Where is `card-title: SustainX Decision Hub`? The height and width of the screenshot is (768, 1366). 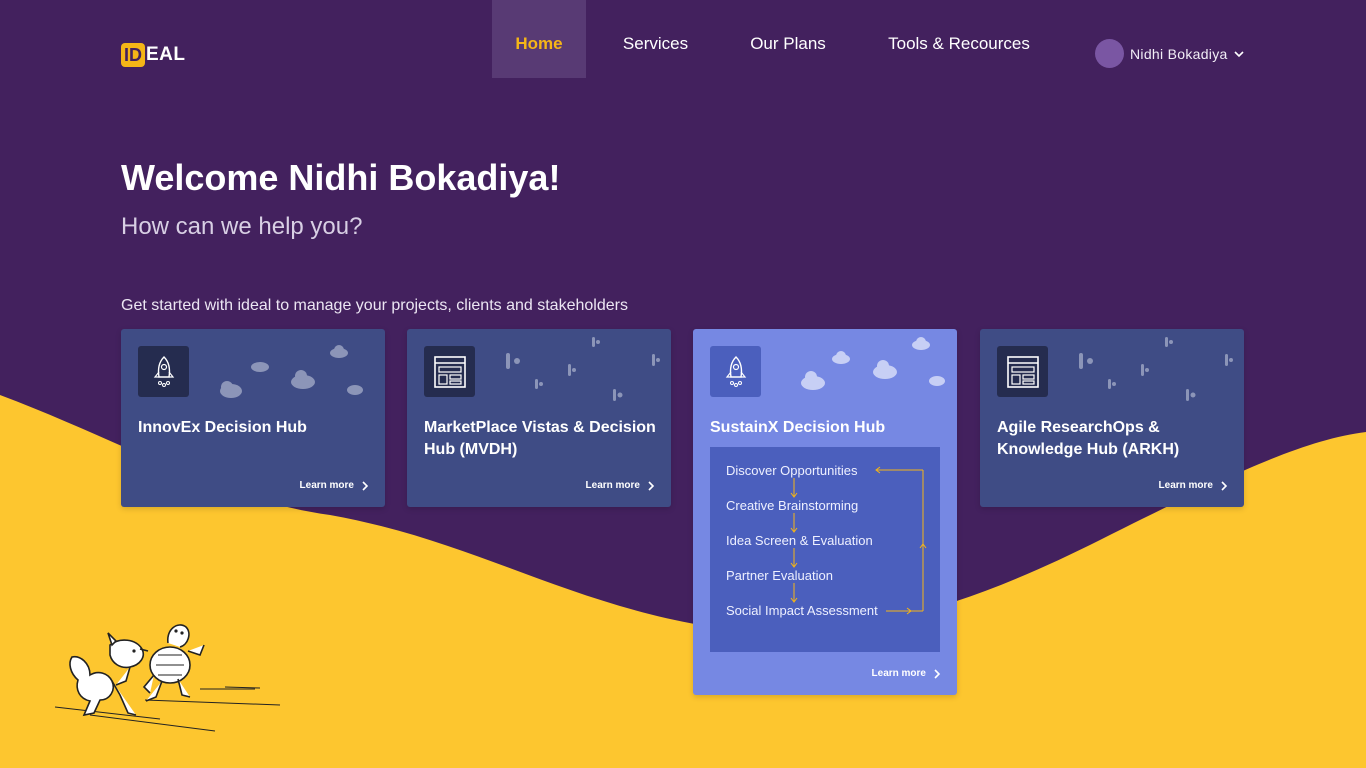
card-title: SustainX Decision Hub is located at coordinates (798, 427).